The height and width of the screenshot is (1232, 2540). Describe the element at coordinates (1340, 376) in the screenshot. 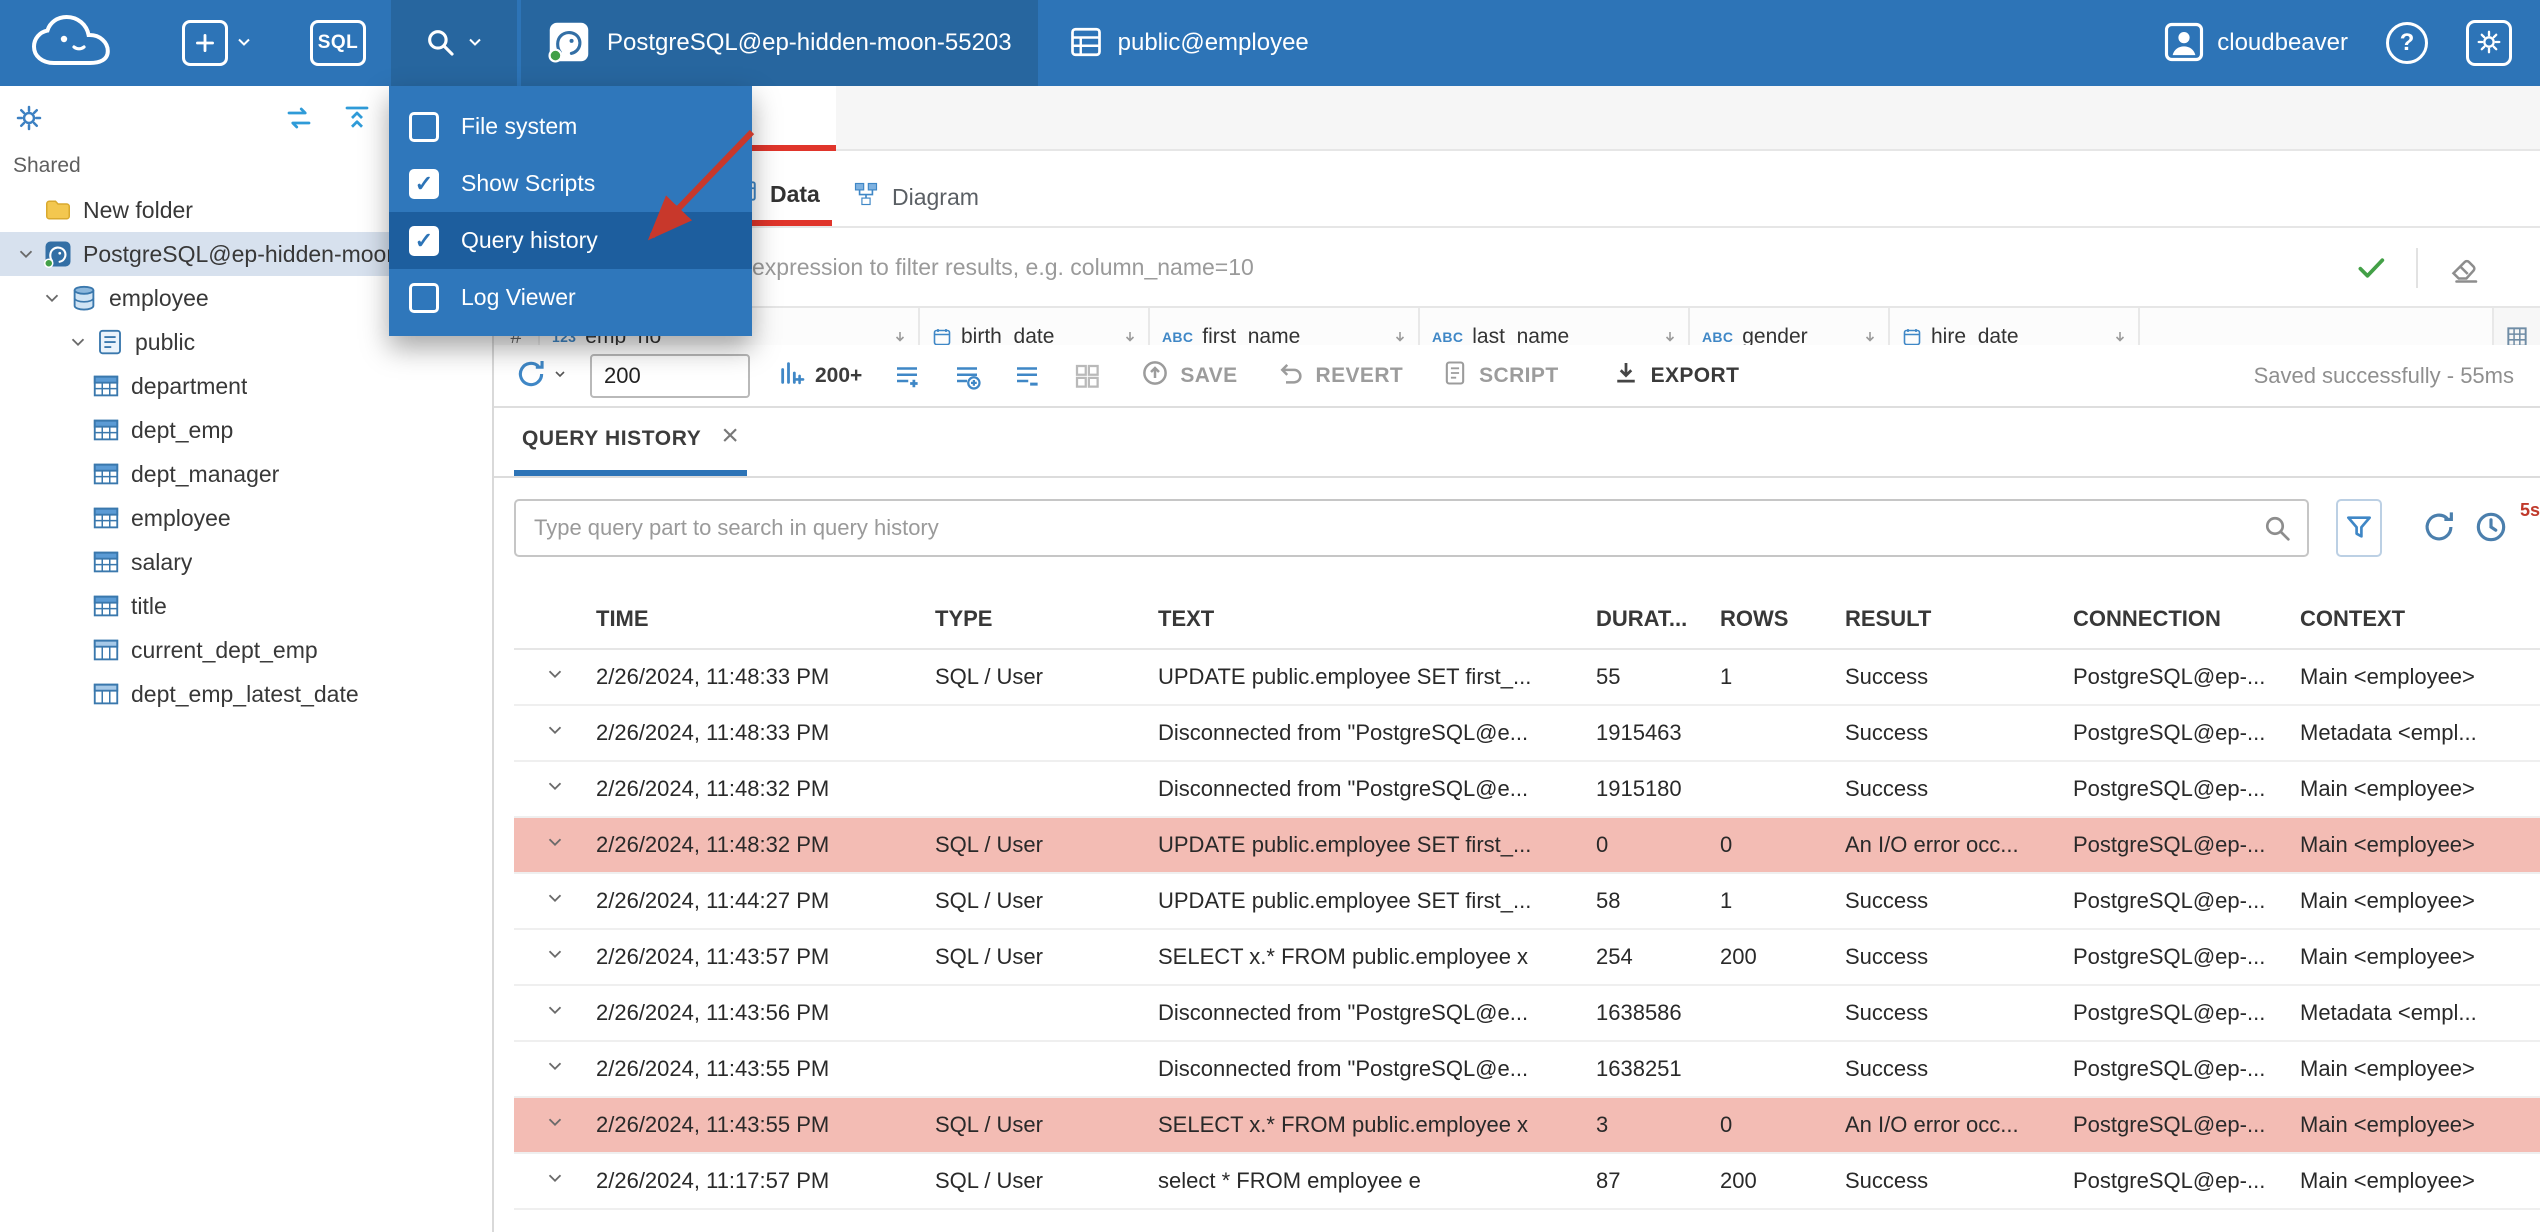

I see `revert-button: REVERT` at that location.